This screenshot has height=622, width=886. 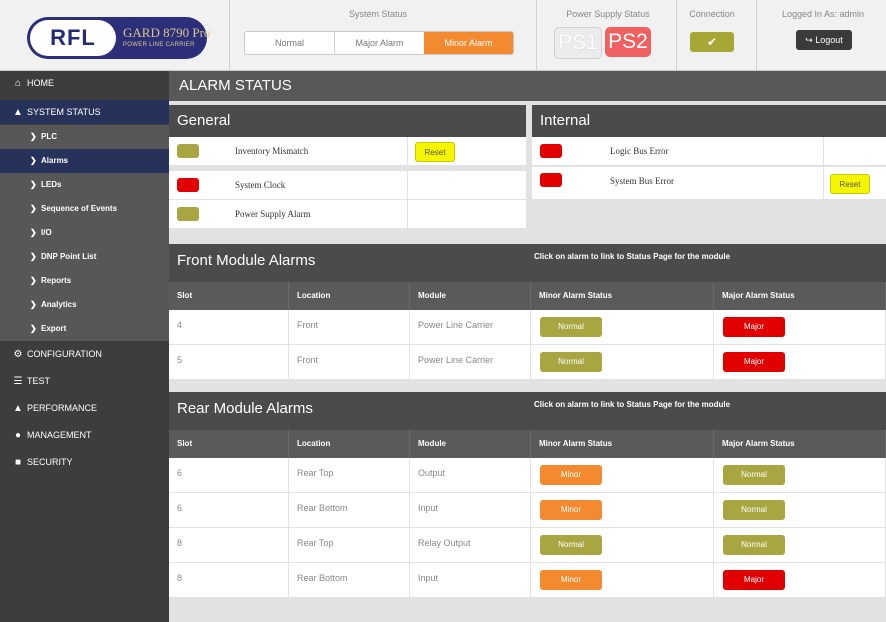 I want to click on logout-icon: ↪, so click(x=809, y=40).